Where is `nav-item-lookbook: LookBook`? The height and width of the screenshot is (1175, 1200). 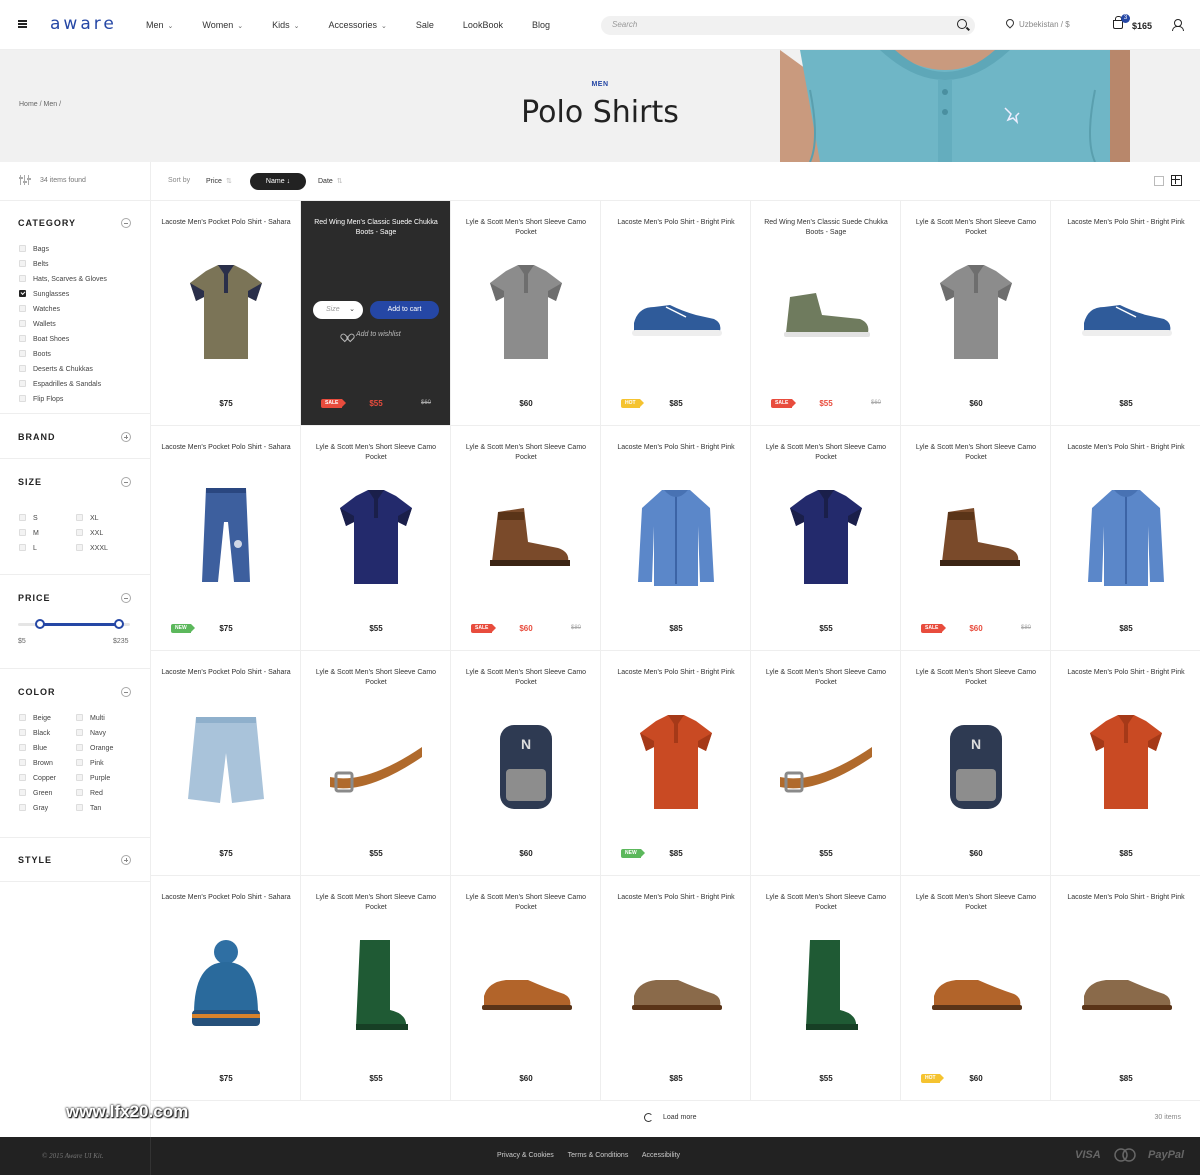 nav-item-lookbook: LookBook is located at coordinates (483, 25).